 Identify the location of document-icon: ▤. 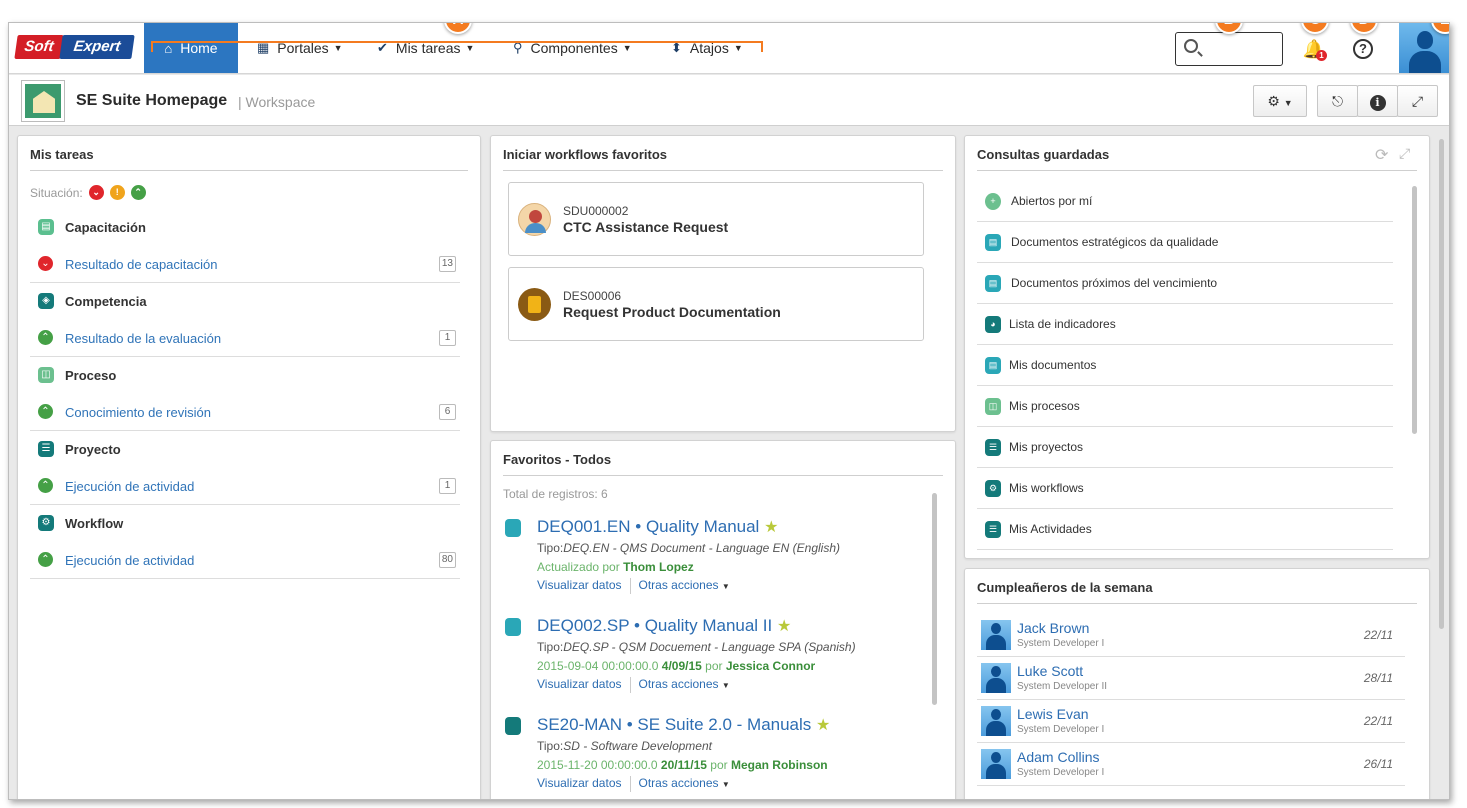
(993, 365).